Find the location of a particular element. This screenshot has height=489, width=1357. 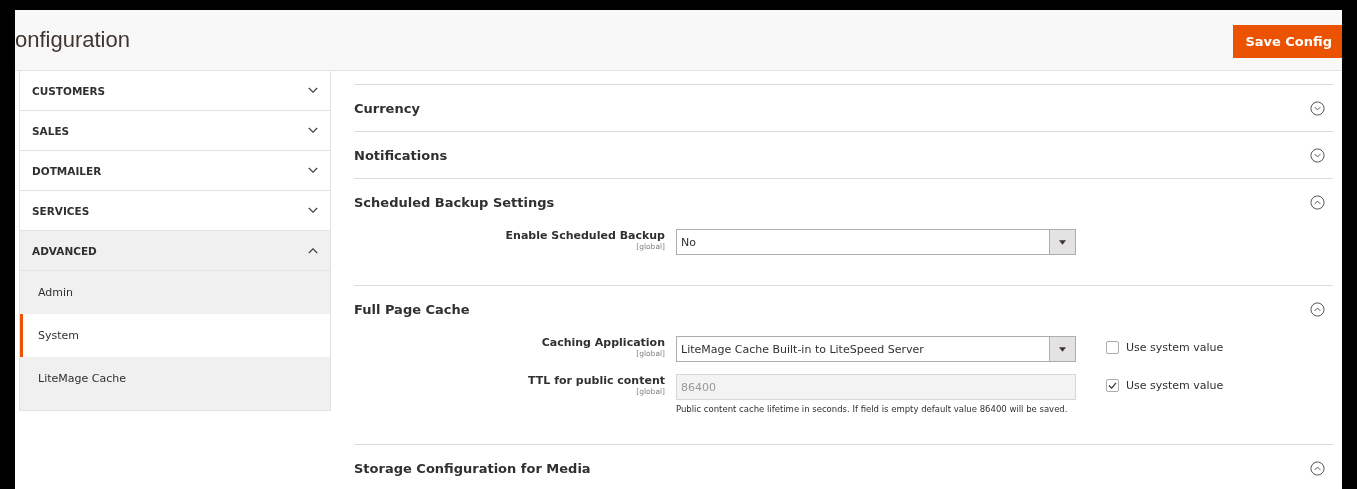

select-field: No is located at coordinates (876, 242).